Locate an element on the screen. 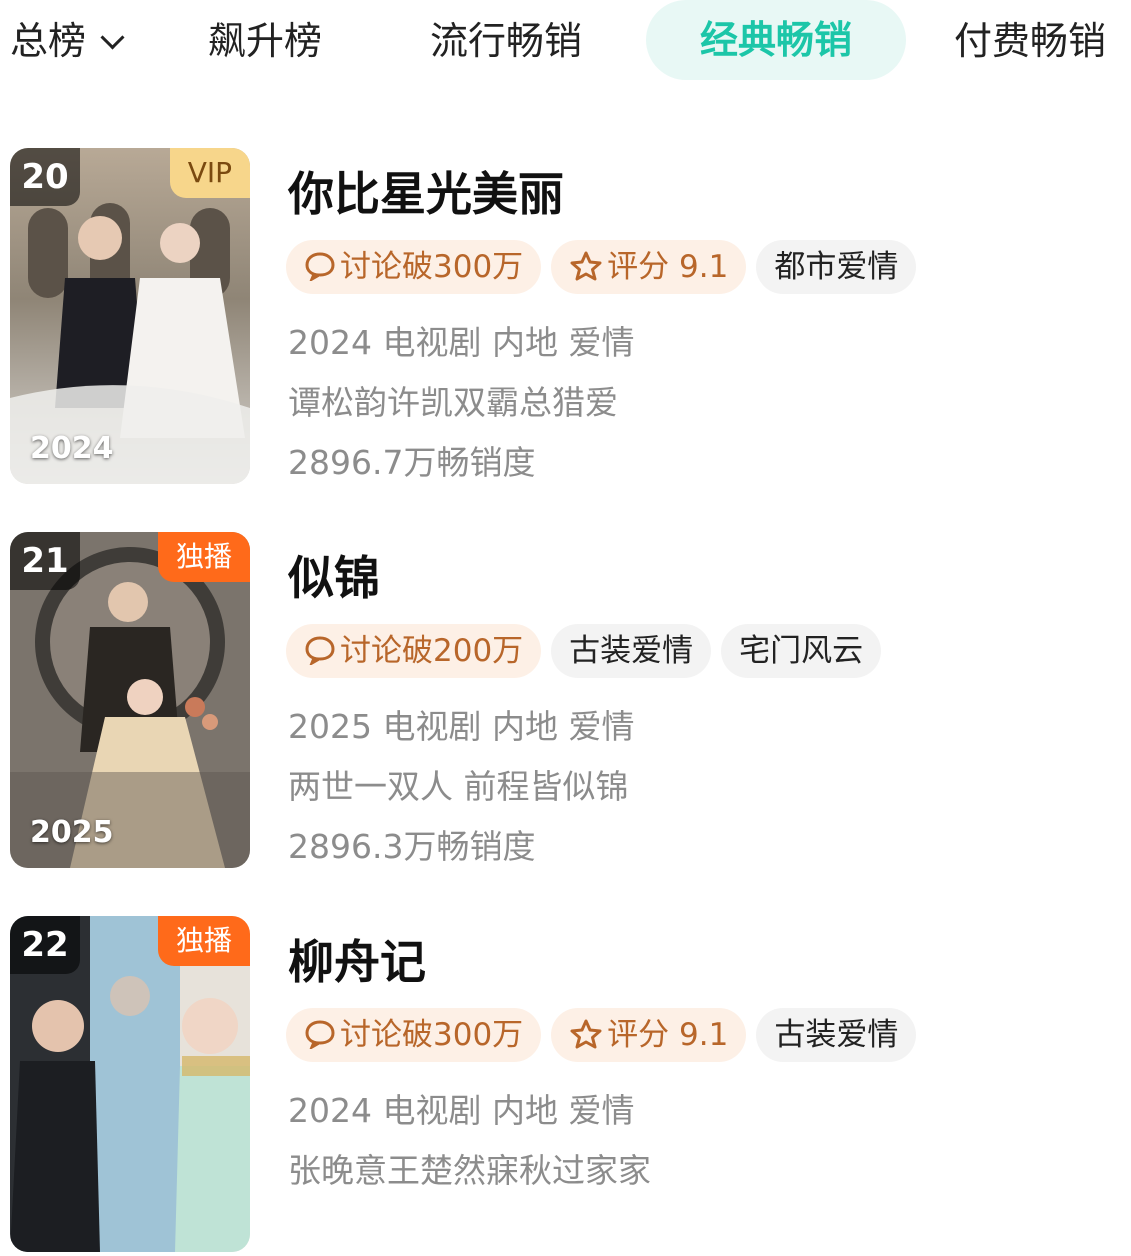 The image size is (1131, 1256). rank-number: 22 is located at coordinates (45, 945).